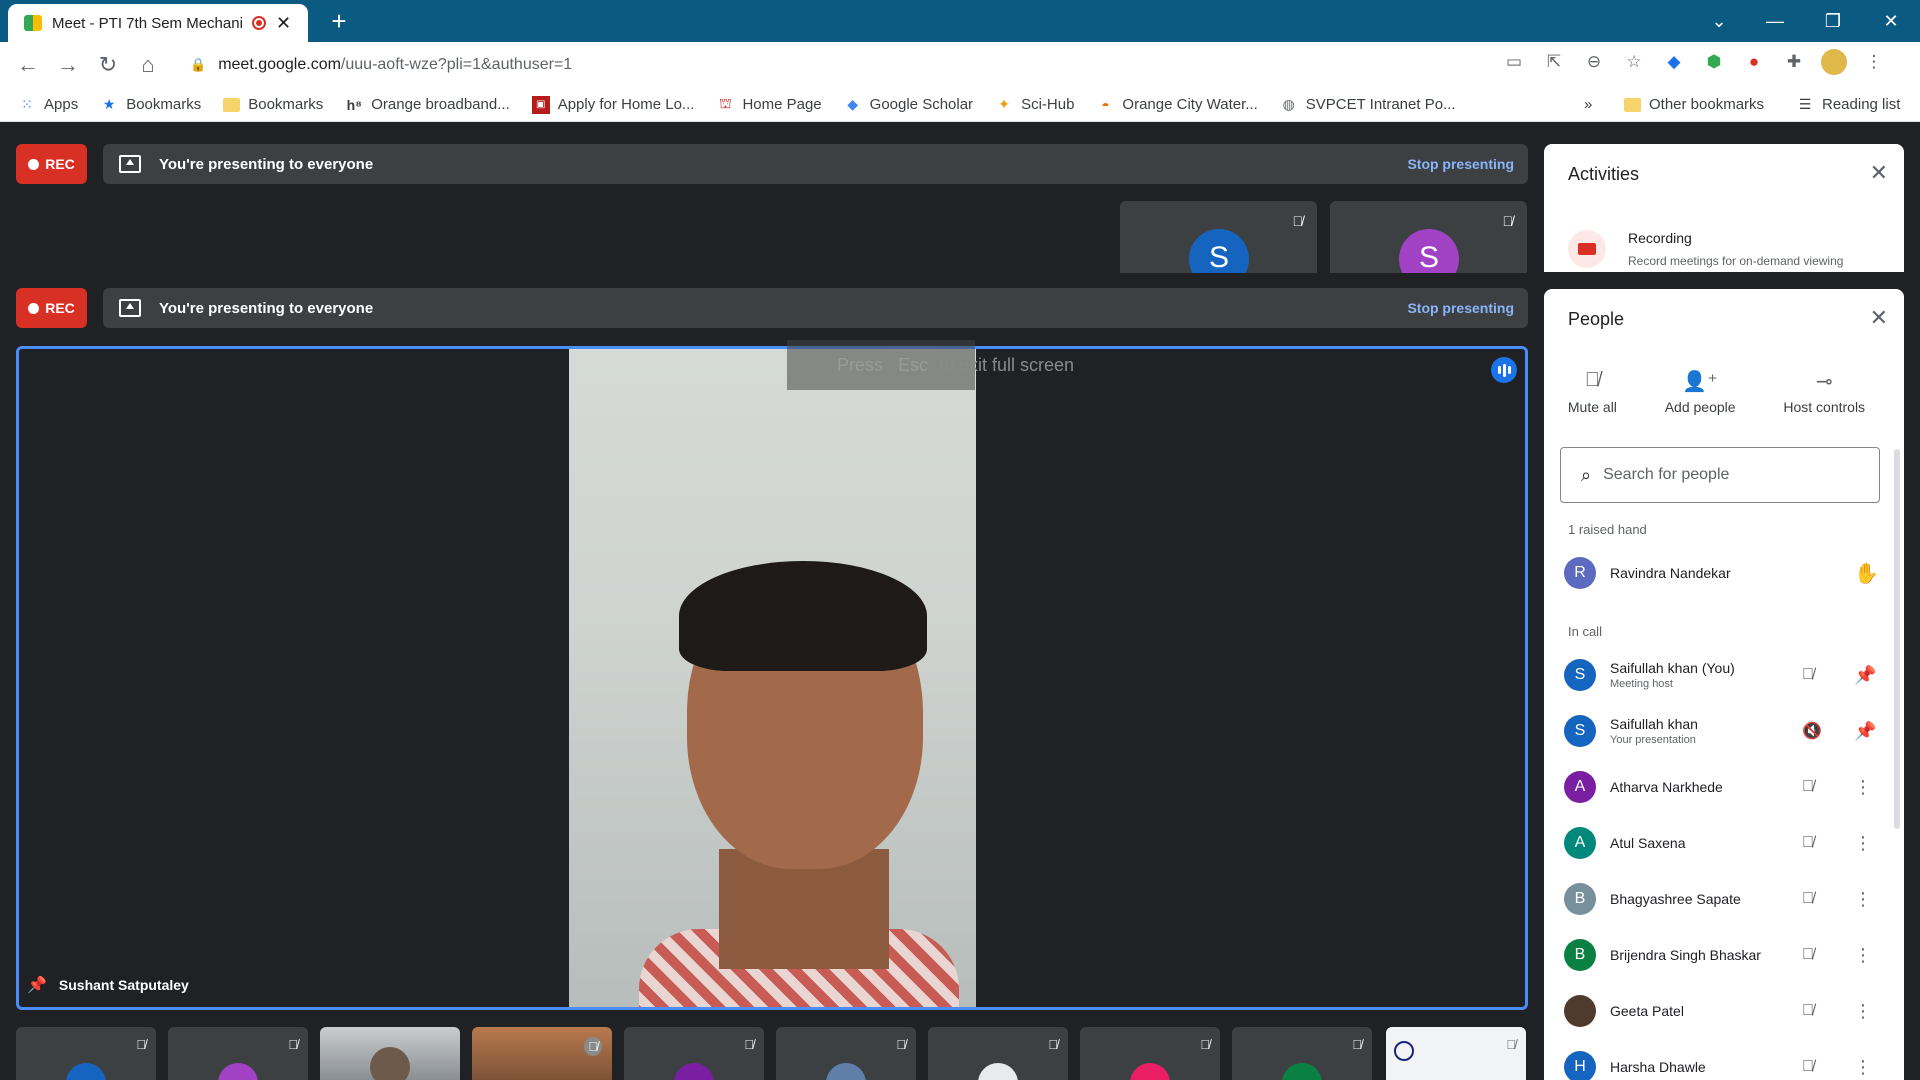  Describe the element at coordinates (283, 23) in the screenshot. I see `tab-close-icon: ✕` at that location.